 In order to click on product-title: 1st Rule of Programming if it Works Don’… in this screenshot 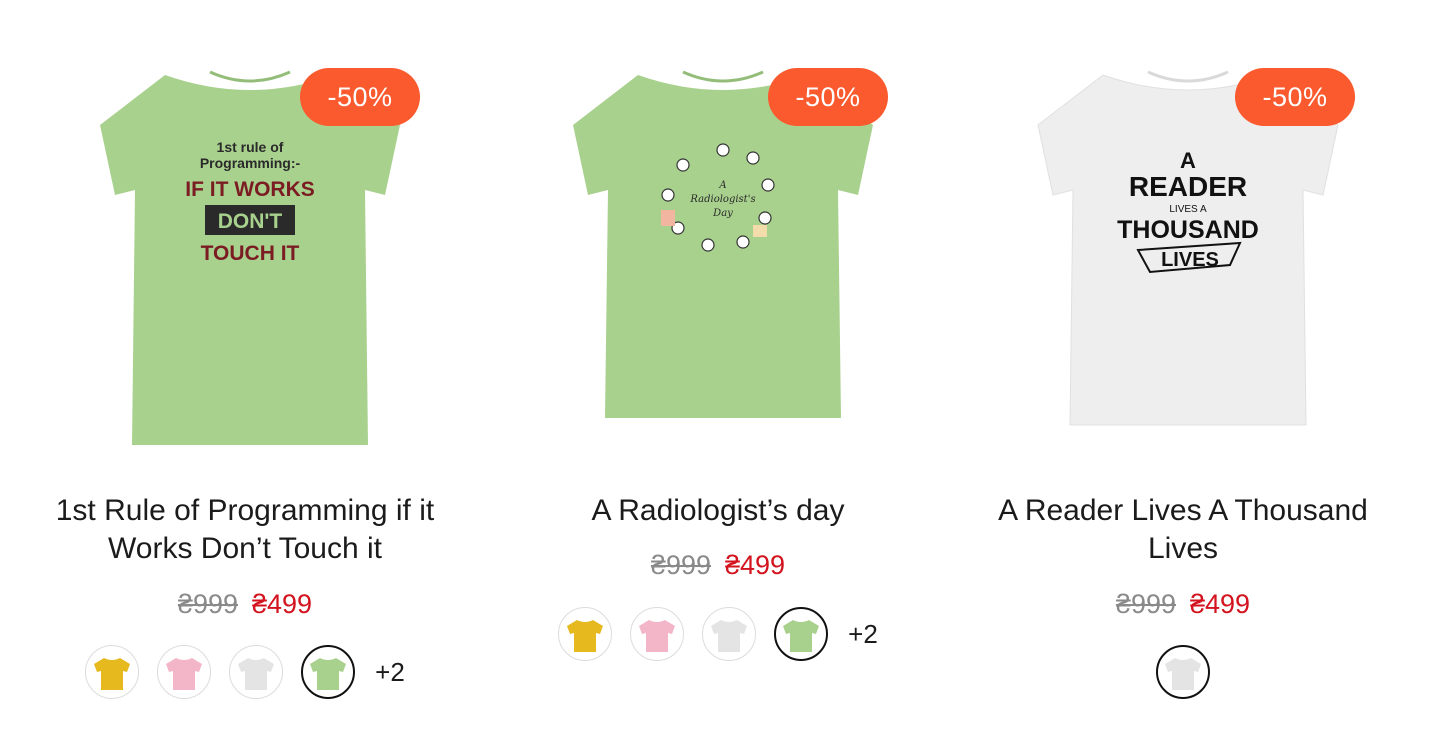, I will do `click(245, 530)`.